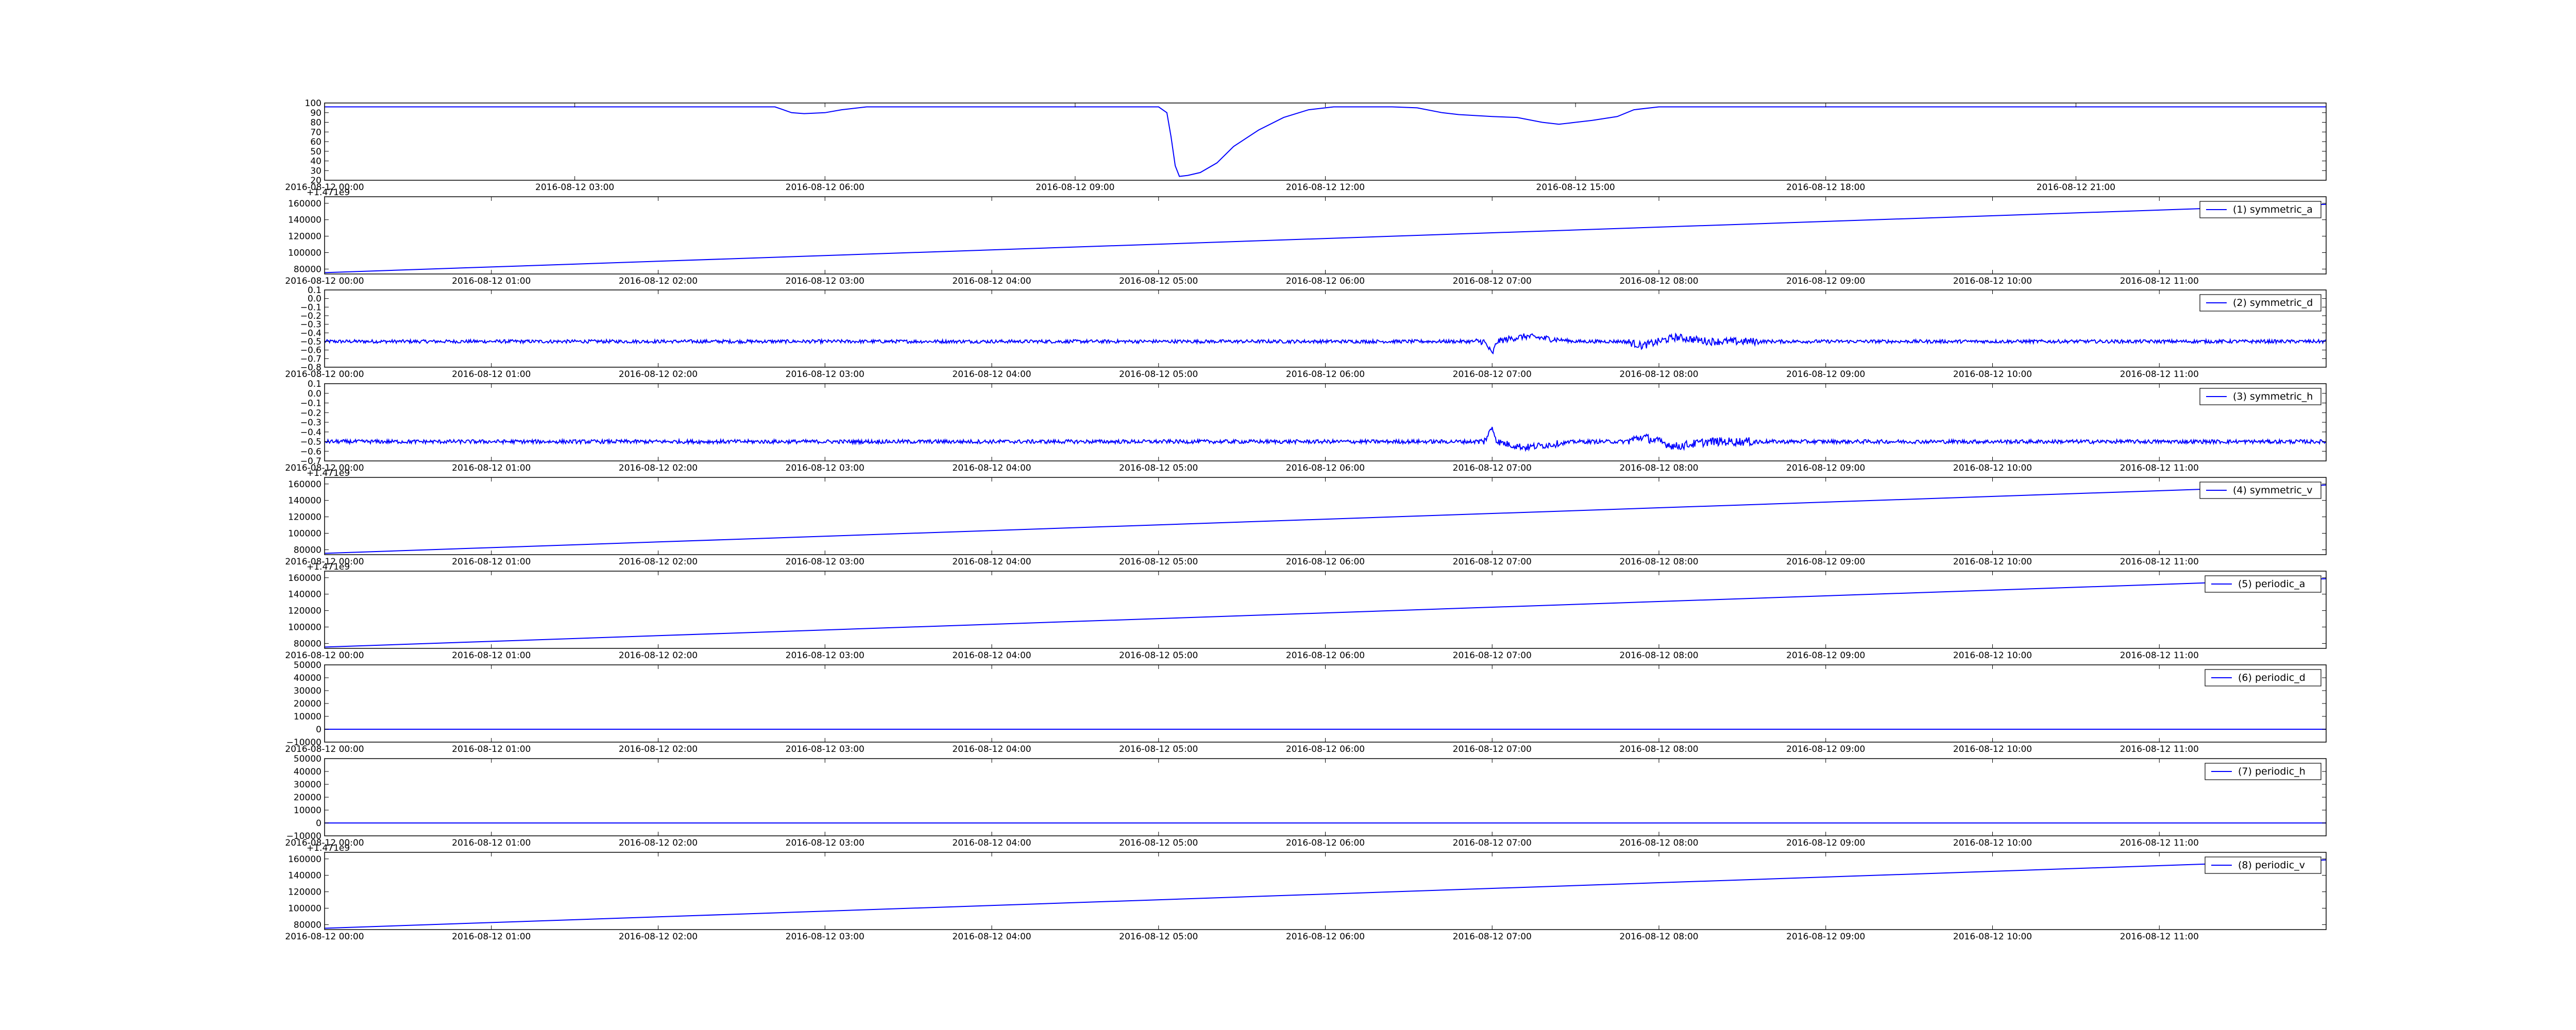 The width and height of the screenshot is (2576, 1030). I want to click on legend-label: (5) periodic_a, so click(2271, 584).